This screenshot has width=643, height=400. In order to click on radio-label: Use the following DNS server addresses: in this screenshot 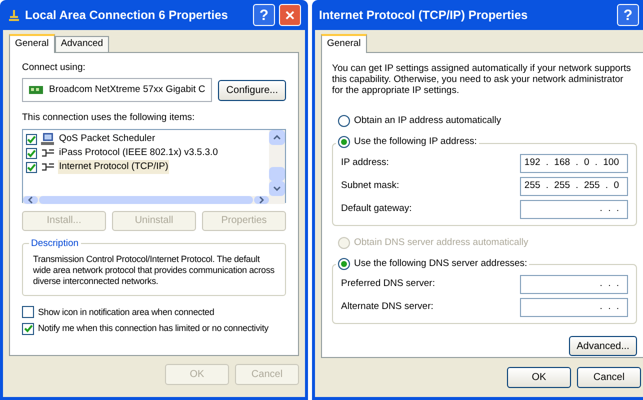, I will do `click(441, 263)`.